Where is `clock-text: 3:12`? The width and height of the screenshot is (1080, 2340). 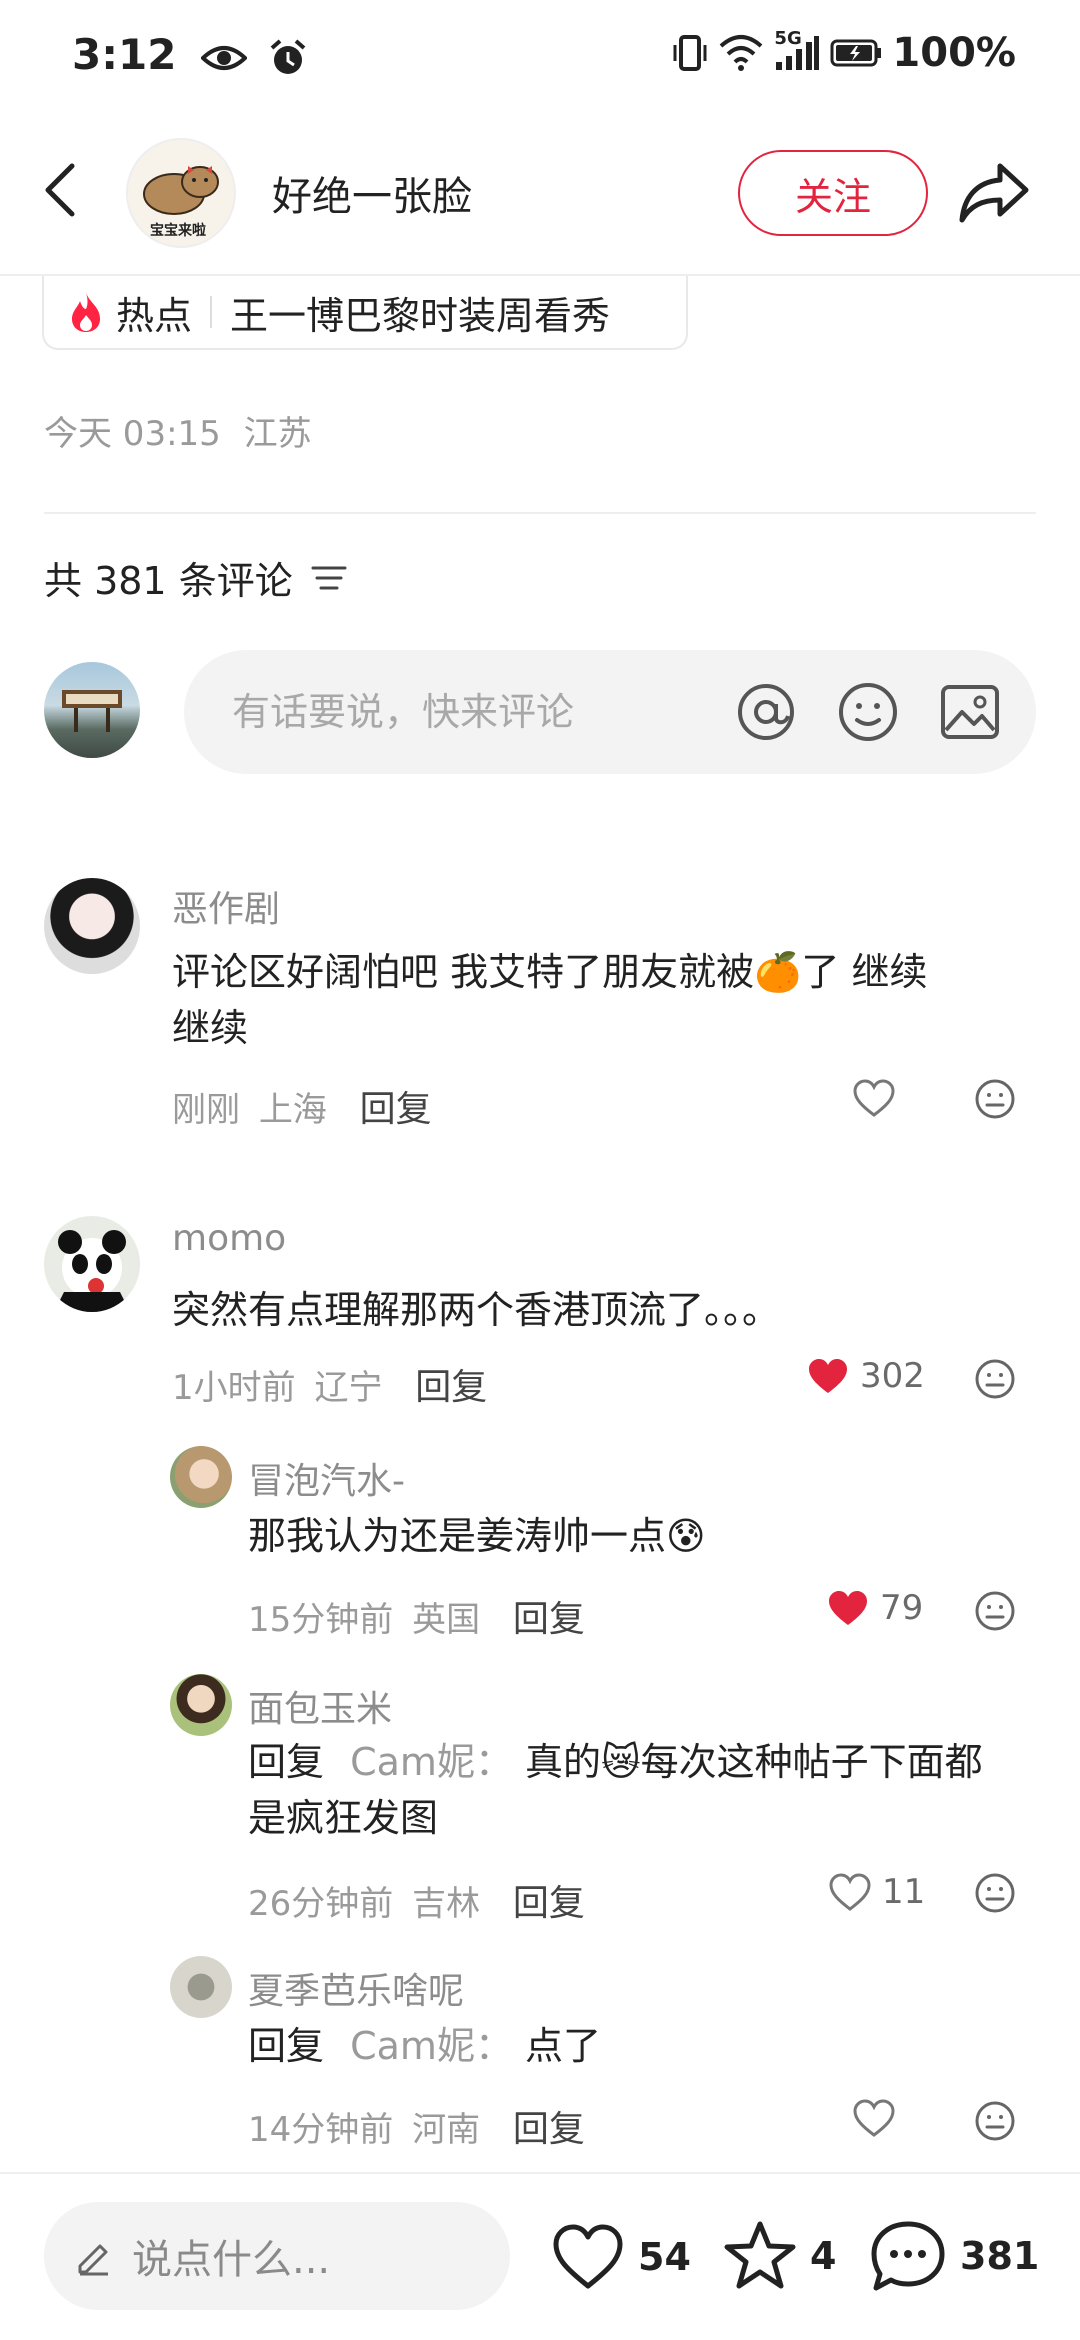 clock-text: 3:12 is located at coordinates (124, 54).